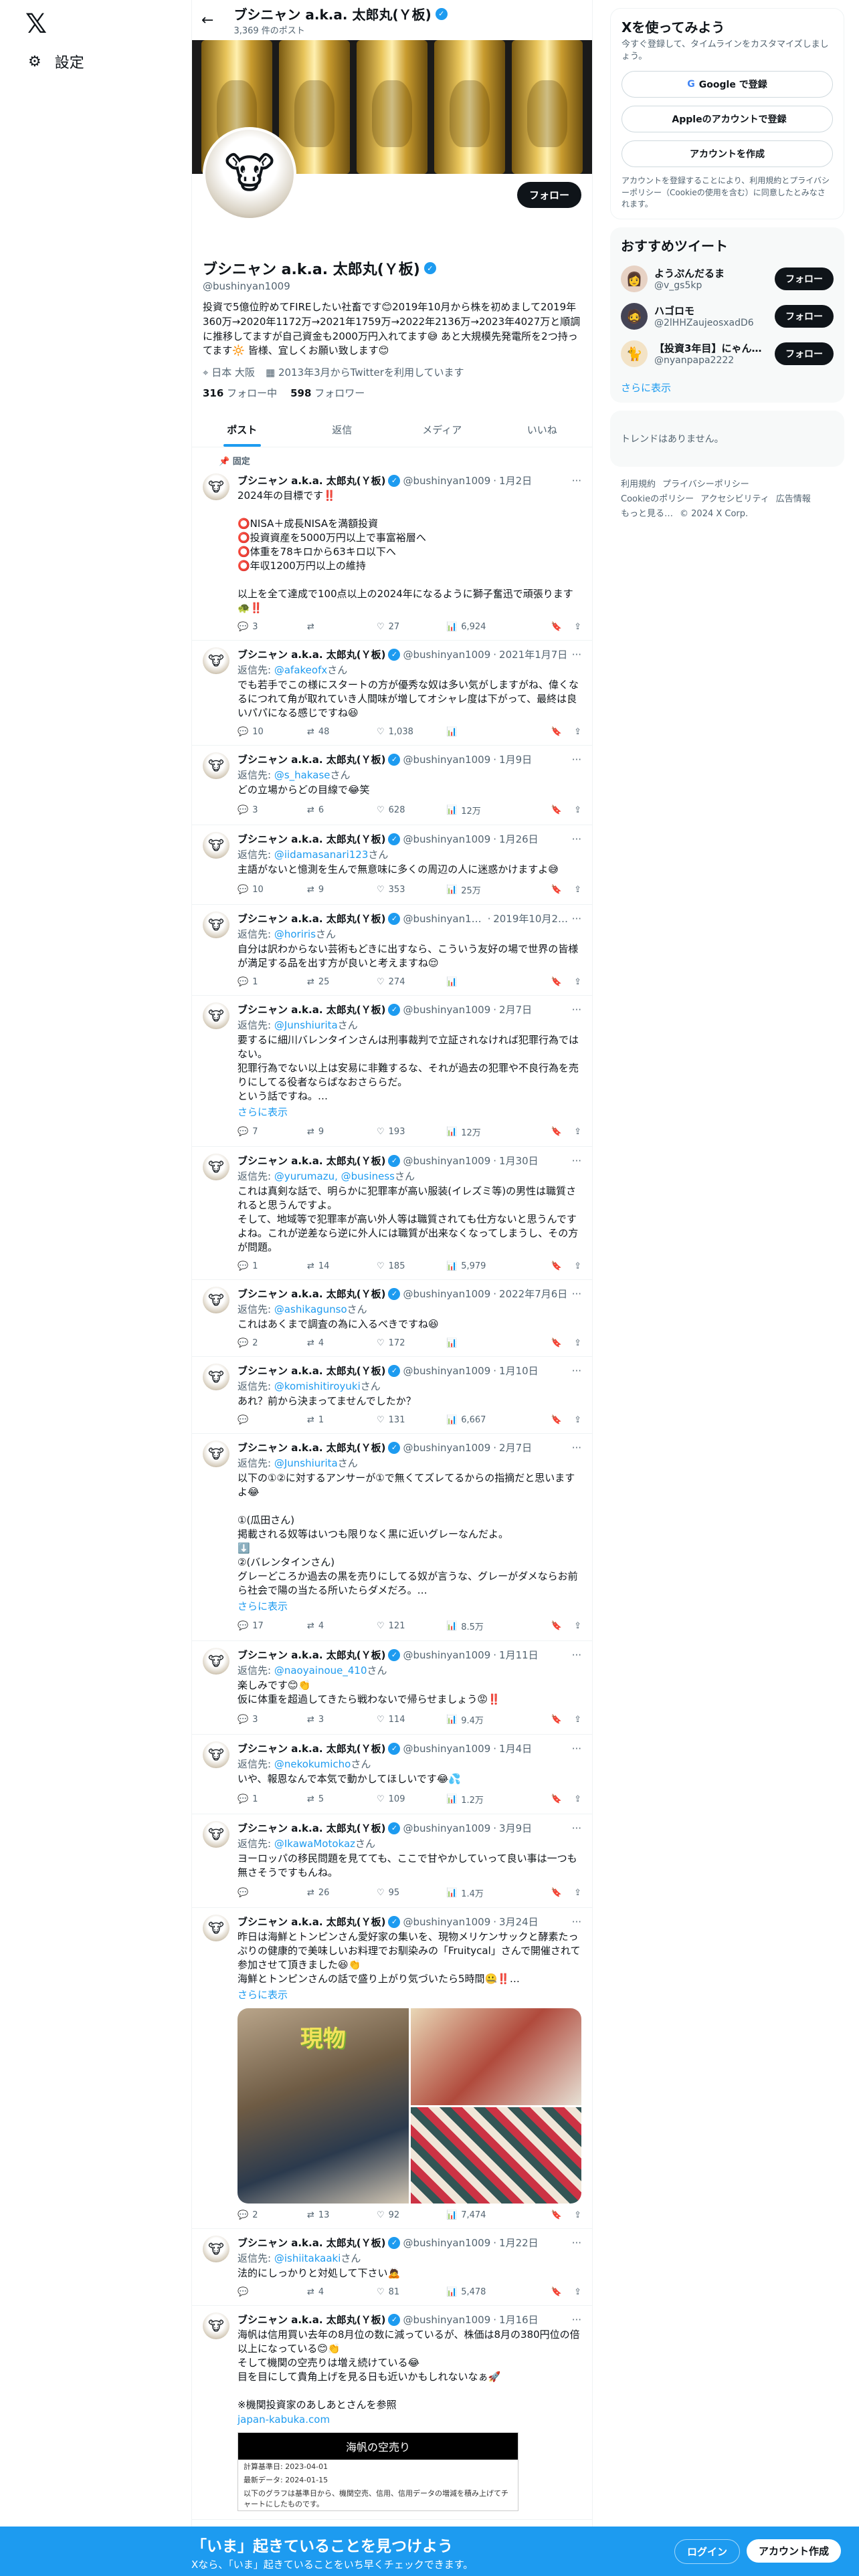  I want to click on reply-to-link: @s_hakase, so click(302, 775).